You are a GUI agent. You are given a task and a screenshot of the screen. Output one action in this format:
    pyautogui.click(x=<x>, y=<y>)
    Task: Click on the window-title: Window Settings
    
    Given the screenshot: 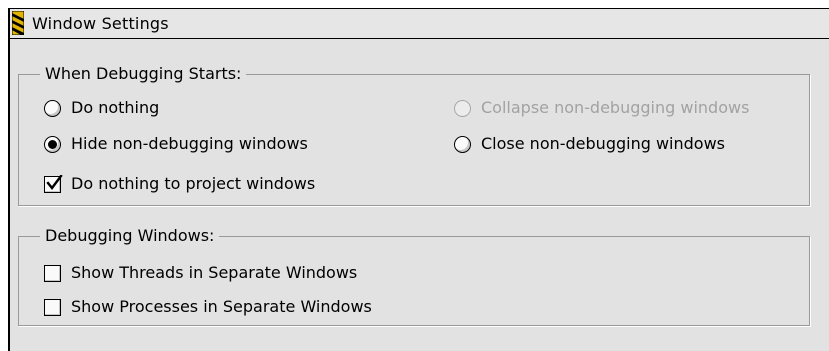 What is the action you would take?
    pyautogui.click(x=100, y=23)
    